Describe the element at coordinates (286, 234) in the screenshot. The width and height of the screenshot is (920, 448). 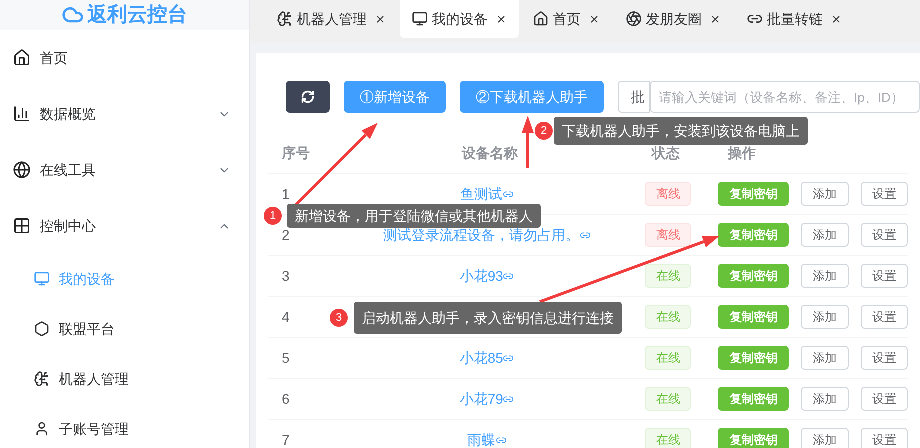
I see `table-cell: 2` at that location.